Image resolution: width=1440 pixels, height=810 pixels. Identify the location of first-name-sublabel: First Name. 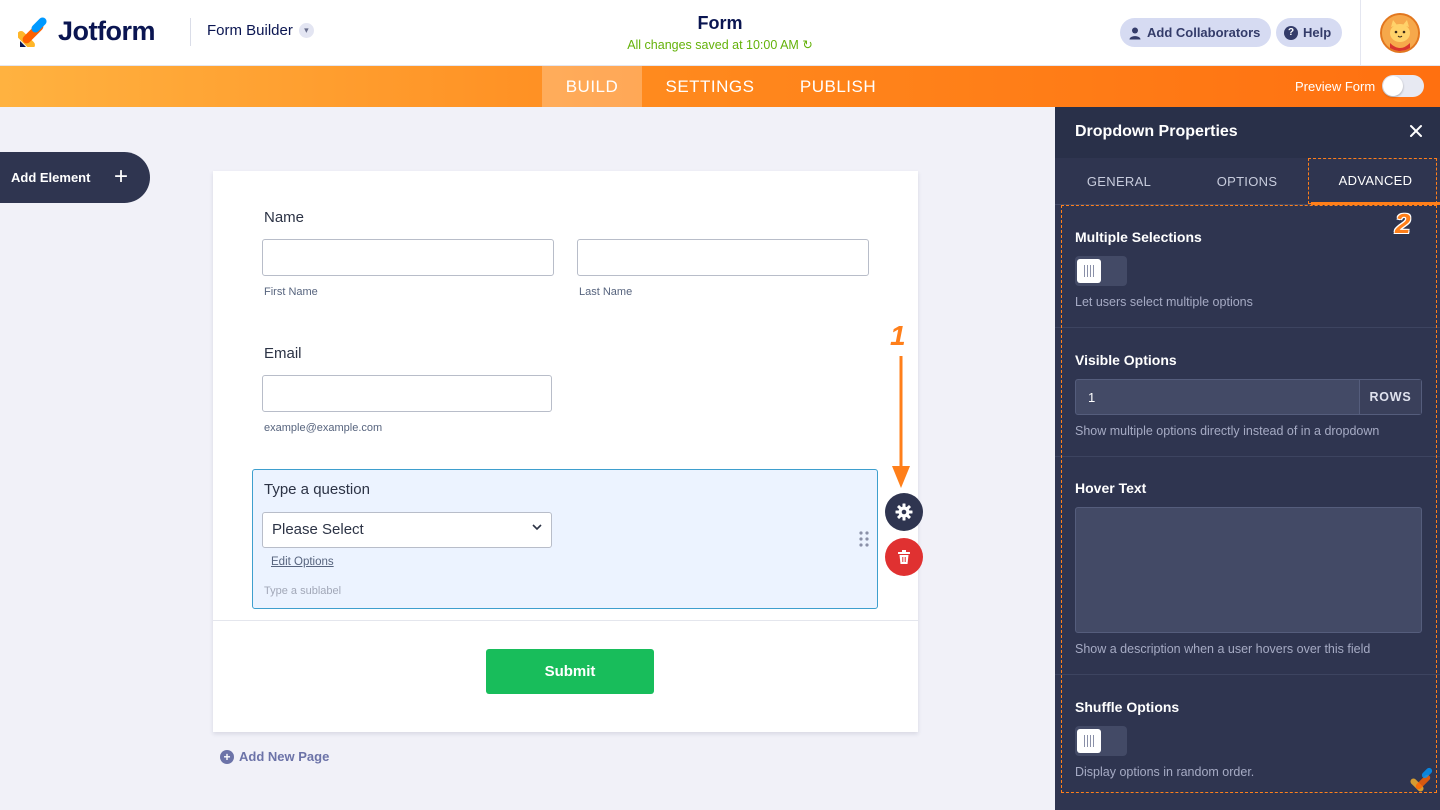
(291, 292).